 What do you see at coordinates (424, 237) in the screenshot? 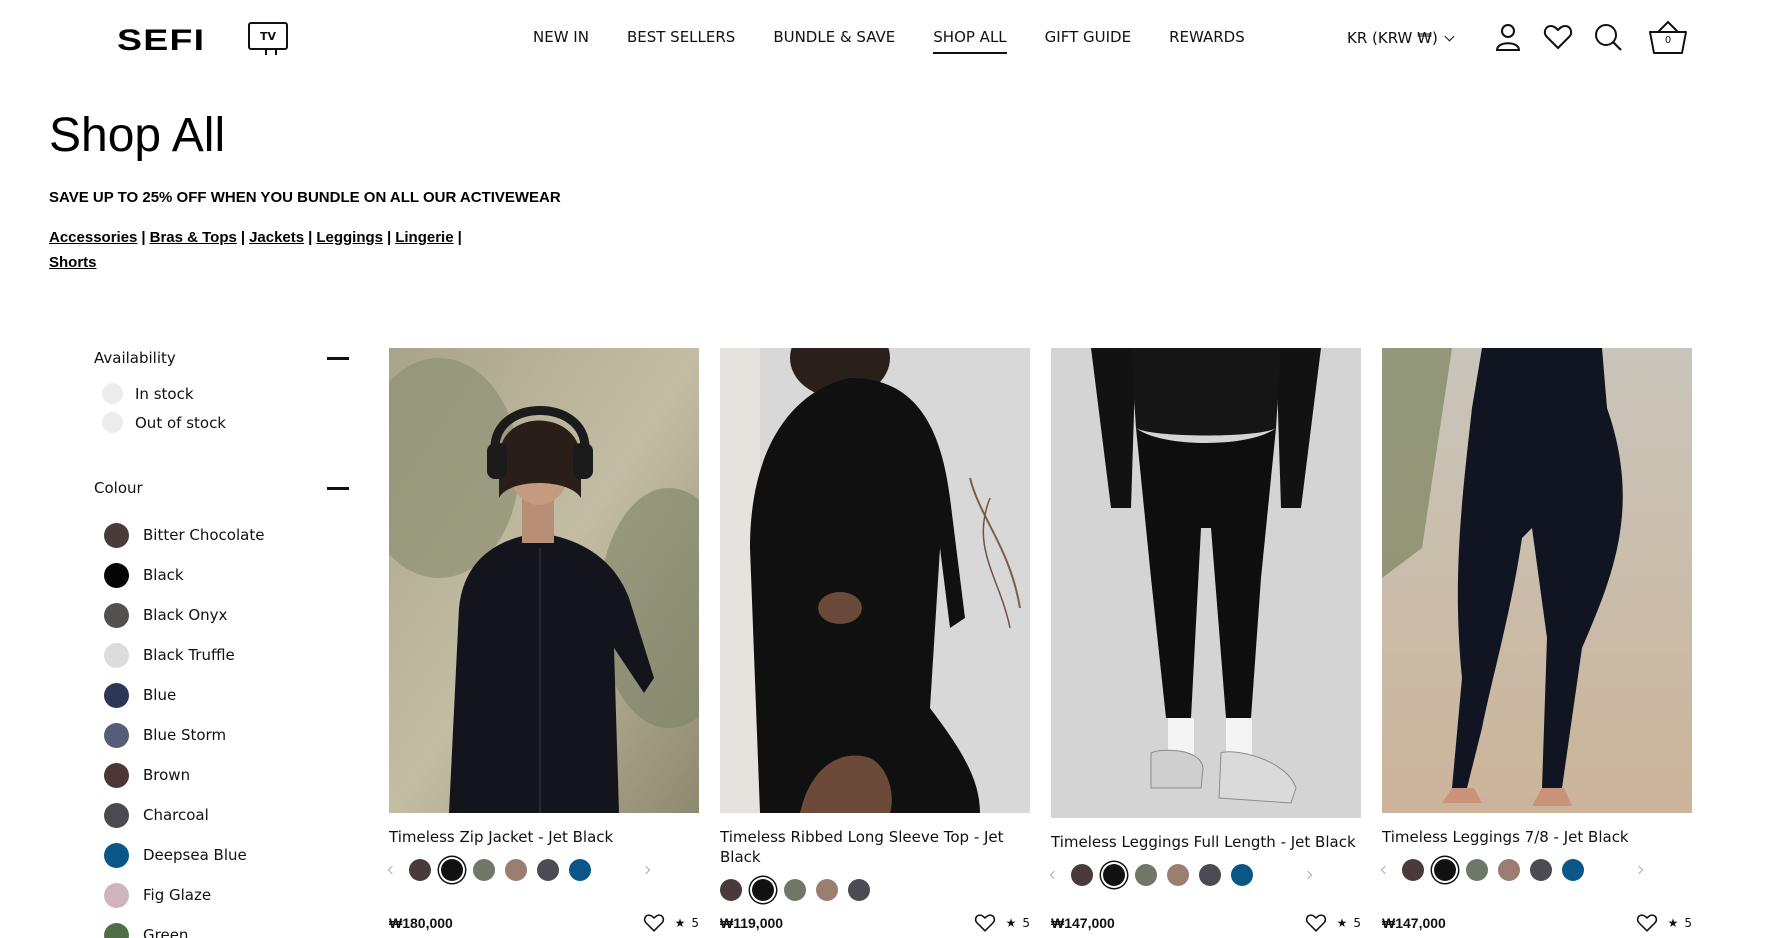
I see `category-link-lingerie: Lingerie` at bounding box center [424, 237].